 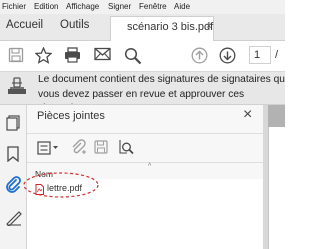 I want to click on tab-bar: Accueil Outils scénario 3 bis.pdf ×, so click(x=142, y=27).